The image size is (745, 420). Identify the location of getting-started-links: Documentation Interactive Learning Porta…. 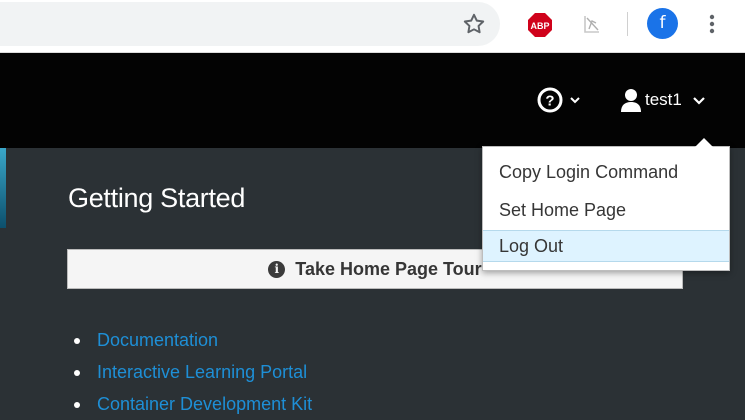
(193, 372).